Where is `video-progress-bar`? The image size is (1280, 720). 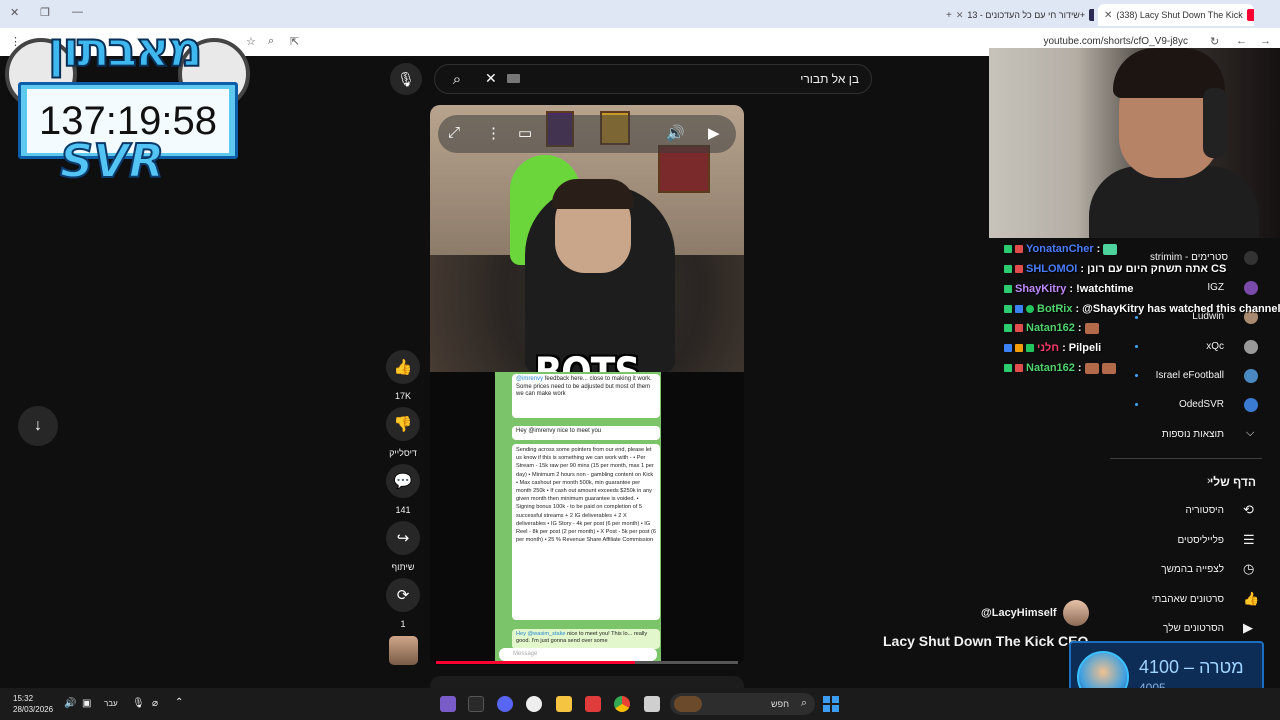 video-progress-bar is located at coordinates (587, 662).